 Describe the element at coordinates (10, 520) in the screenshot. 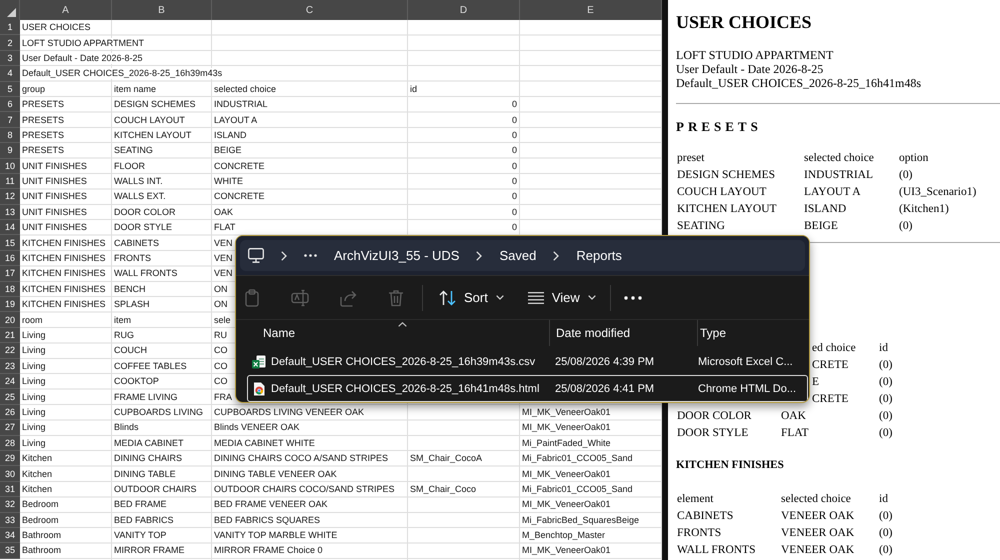

I see `row-number: 33` at that location.